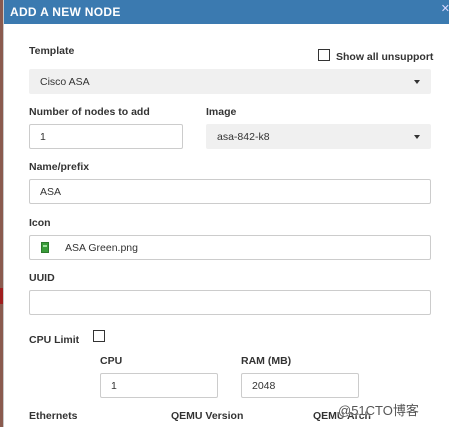 This screenshot has width=449, height=427. I want to click on close-icon: ✕, so click(445, 8).